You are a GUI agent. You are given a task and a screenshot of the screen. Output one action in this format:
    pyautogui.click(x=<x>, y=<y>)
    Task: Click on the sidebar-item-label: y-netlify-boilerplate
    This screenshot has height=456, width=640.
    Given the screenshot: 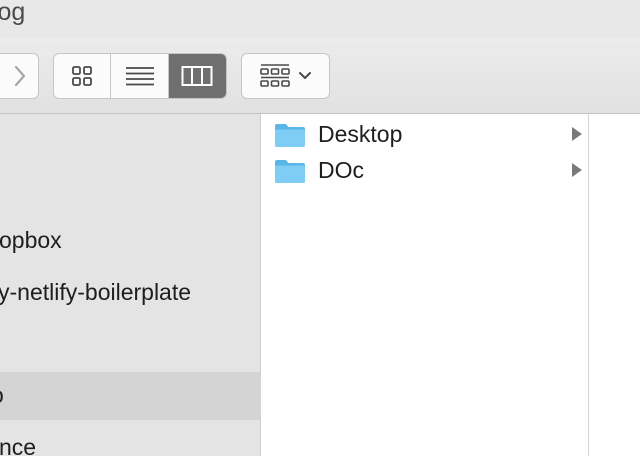 What is the action you would take?
    pyautogui.click(x=96, y=292)
    